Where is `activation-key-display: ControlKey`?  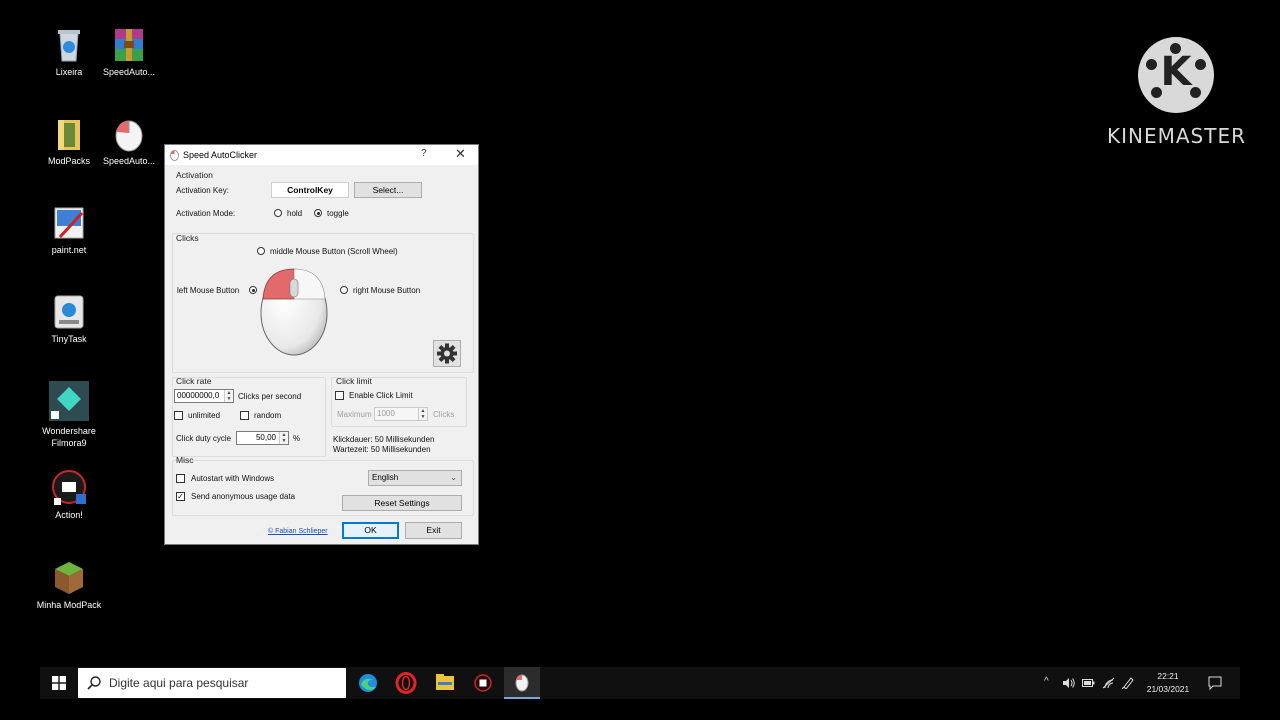 activation-key-display: ControlKey is located at coordinates (310, 190).